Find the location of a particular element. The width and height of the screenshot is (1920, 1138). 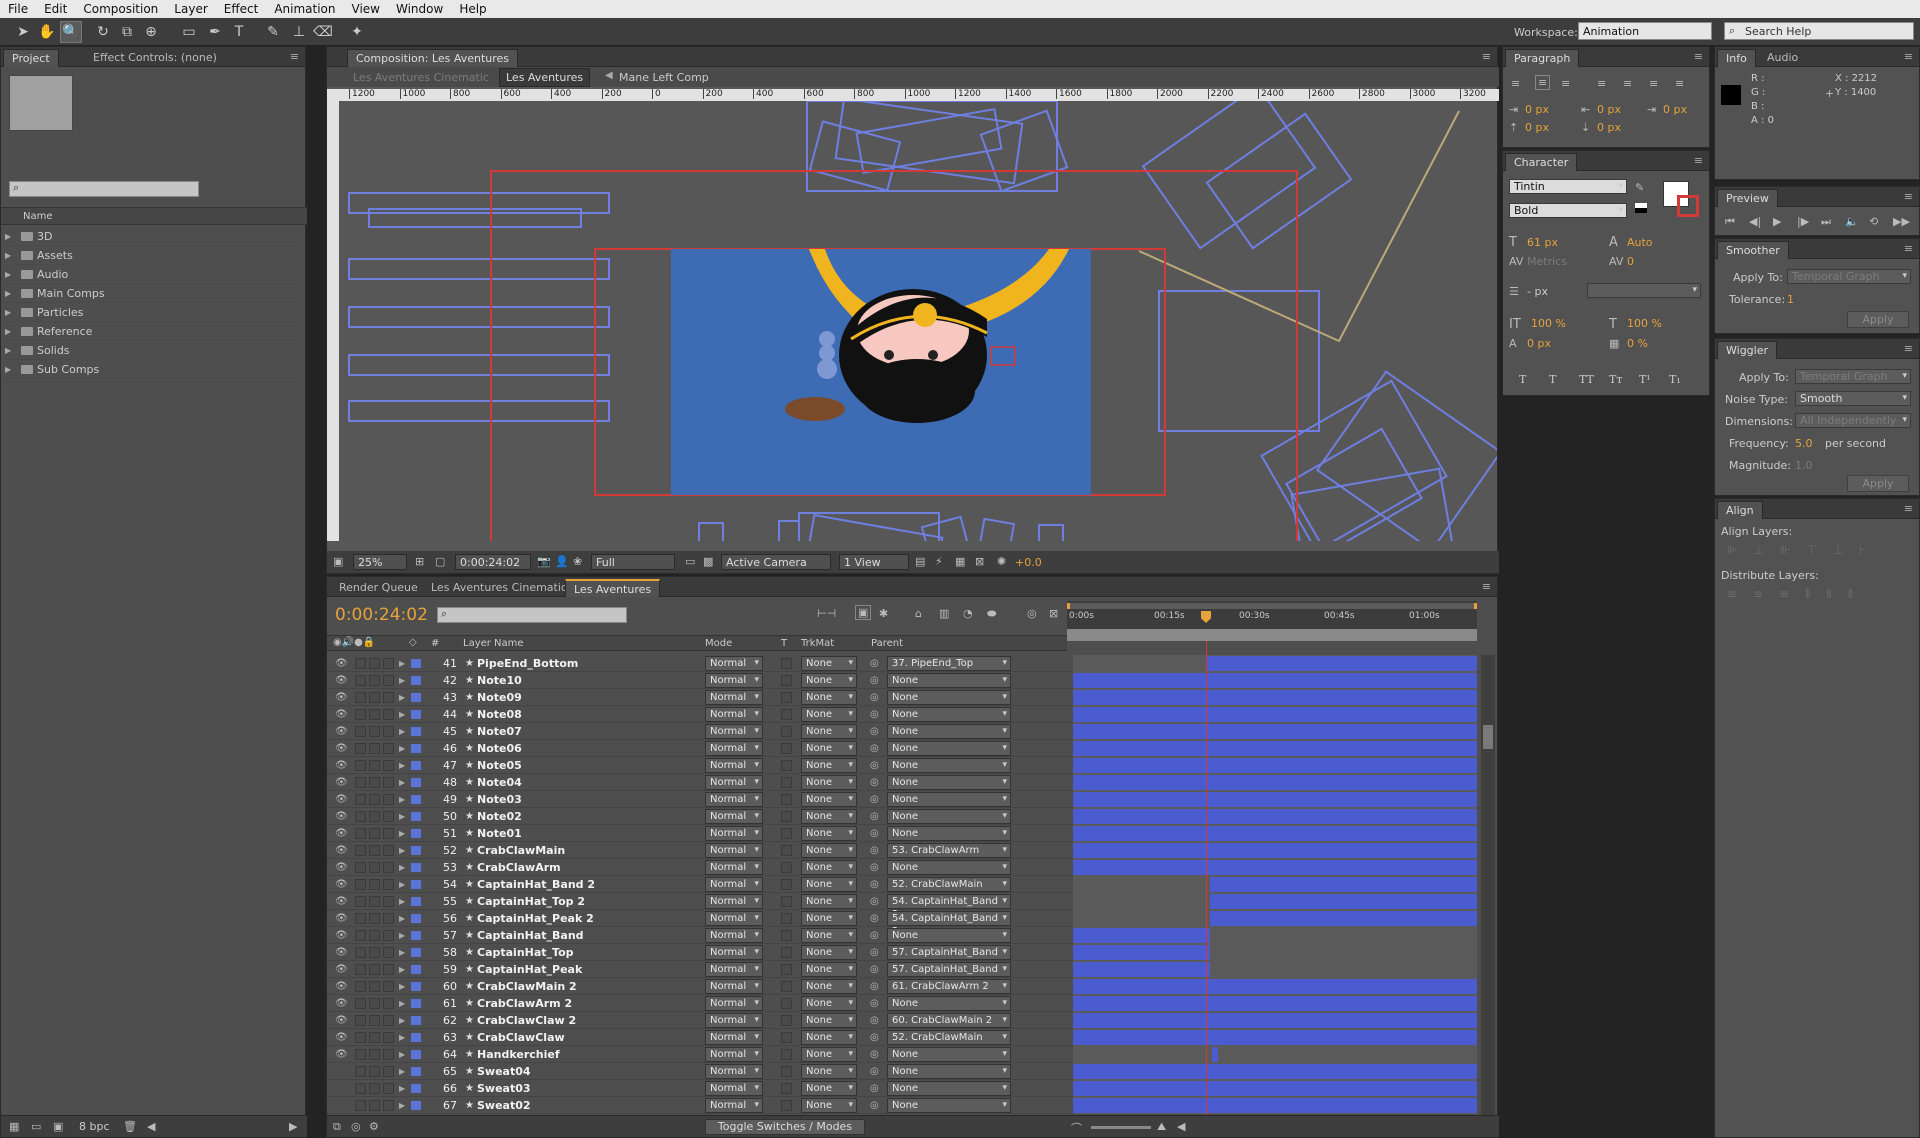

eyedropper-icon: ✎ is located at coordinates (1639, 187).